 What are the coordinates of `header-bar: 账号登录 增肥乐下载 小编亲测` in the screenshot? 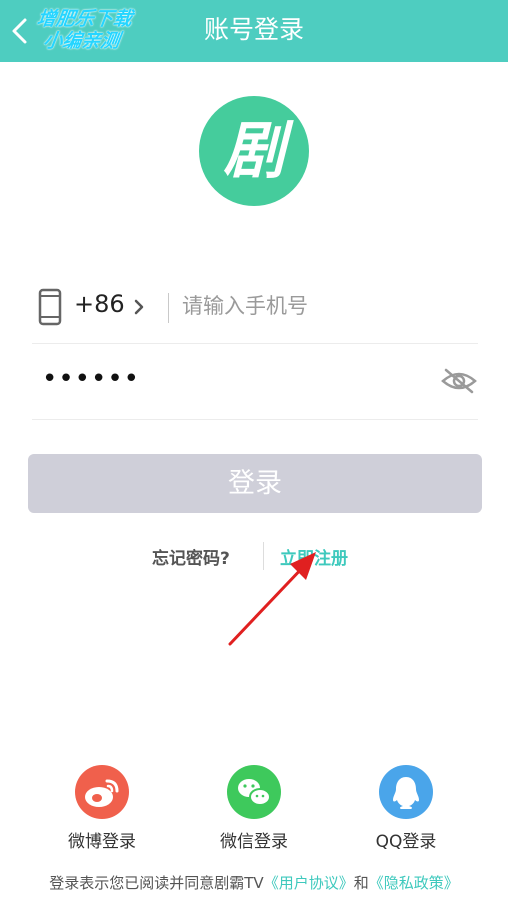 It's located at (254, 31).